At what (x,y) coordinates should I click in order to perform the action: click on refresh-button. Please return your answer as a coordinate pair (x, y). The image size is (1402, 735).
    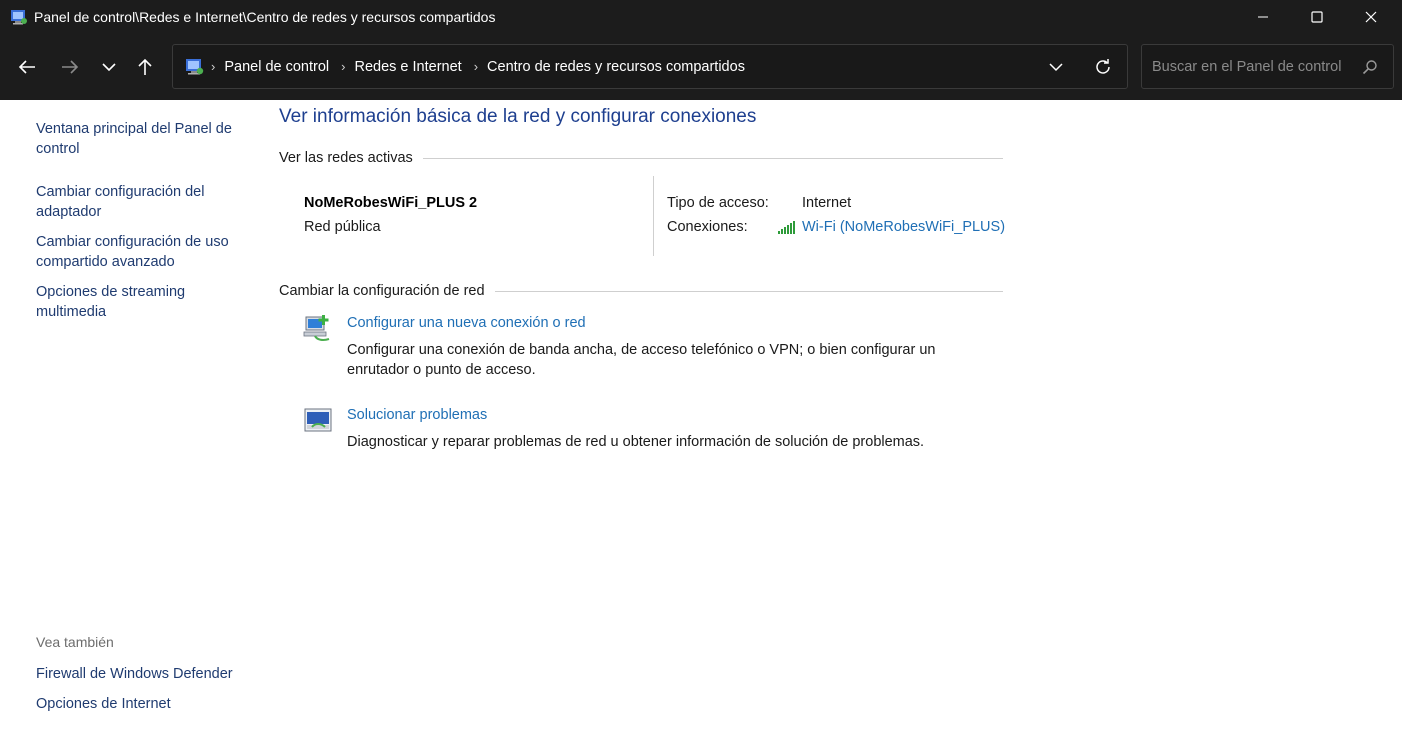
    Looking at the image, I should click on (1103, 67).